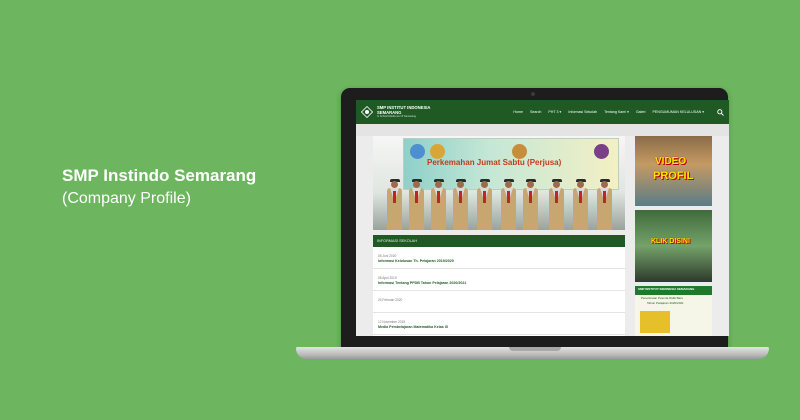  Describe the element at coordinates (535, 112) in the screenshot. I see `menu-item-search: Search` at that location.